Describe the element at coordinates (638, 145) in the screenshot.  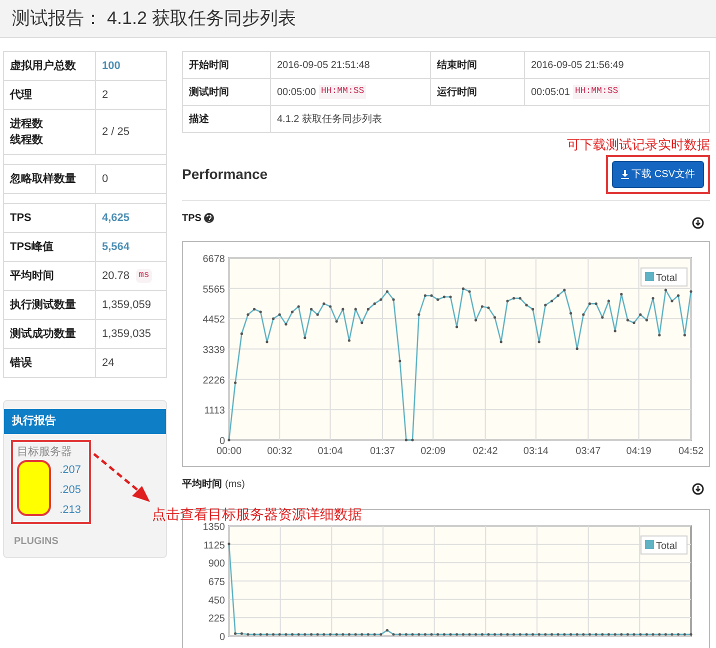
I see `annotation-note: 可下载测试记录实时数据` at that location.